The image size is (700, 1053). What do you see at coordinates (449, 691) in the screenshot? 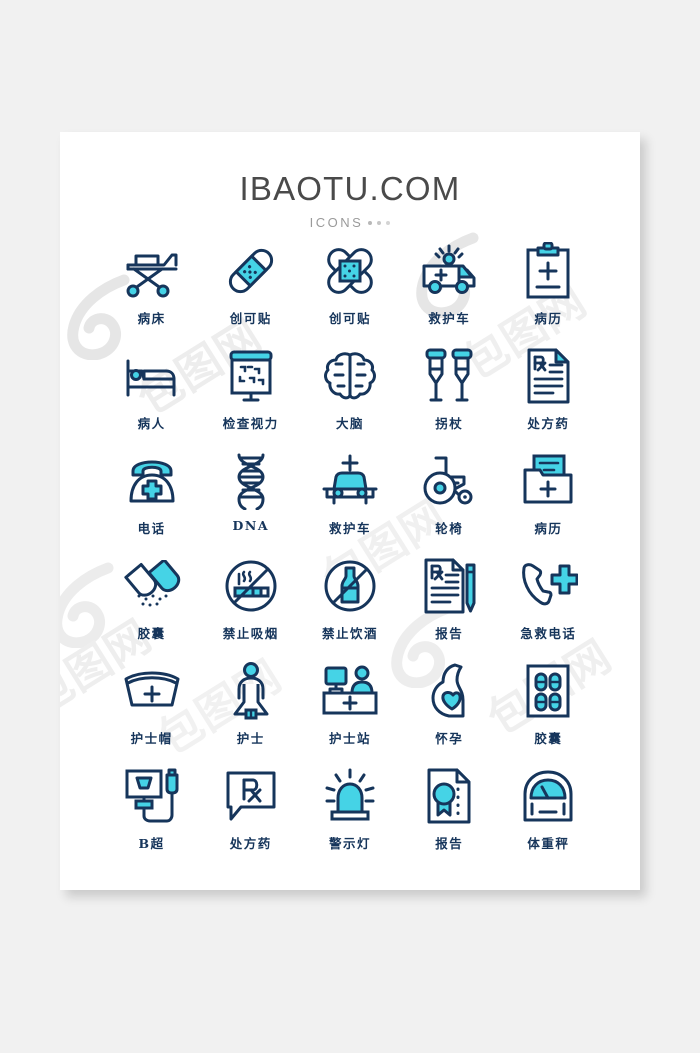
I see `pregnancy-icon` at bounding box center [449, 691].